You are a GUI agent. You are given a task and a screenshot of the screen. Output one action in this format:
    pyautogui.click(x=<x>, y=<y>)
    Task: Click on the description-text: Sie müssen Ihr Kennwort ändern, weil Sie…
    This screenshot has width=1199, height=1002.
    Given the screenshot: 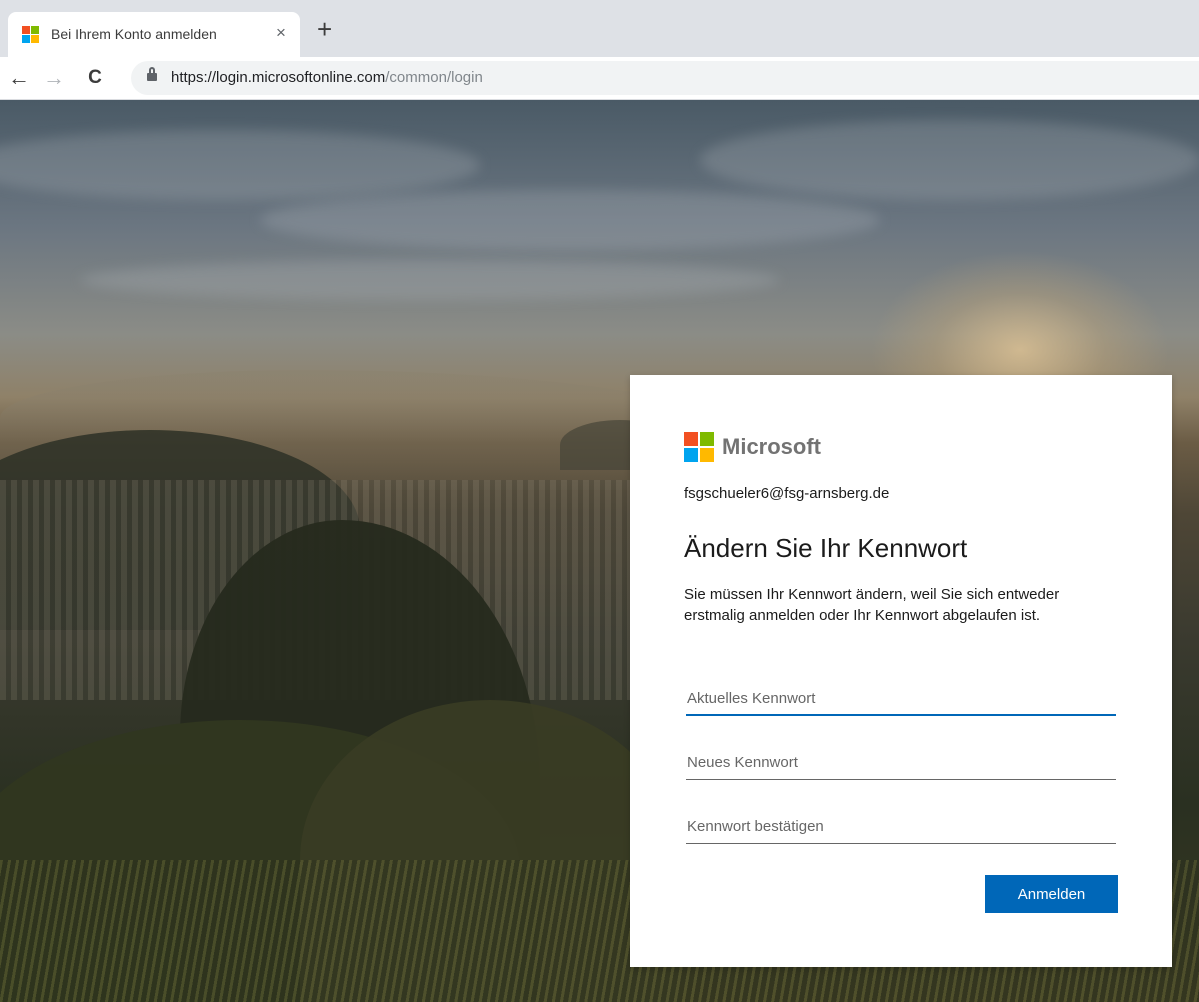 What is the action you would take?
    pyautogui.click(x=872, y=605)
    